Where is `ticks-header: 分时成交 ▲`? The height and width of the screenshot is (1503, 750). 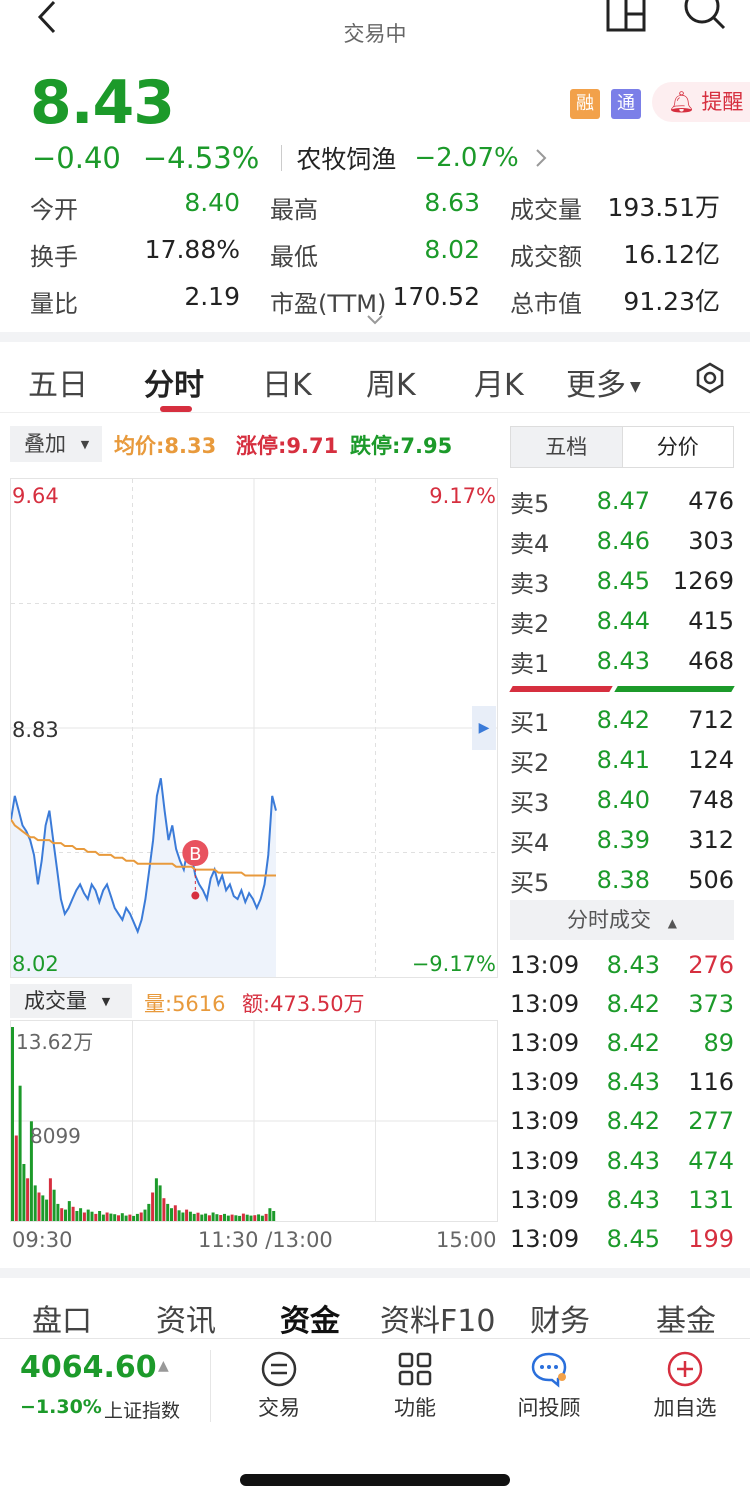
ticks-header: 分时成交 ▲ is located at coordinates (622, 920).